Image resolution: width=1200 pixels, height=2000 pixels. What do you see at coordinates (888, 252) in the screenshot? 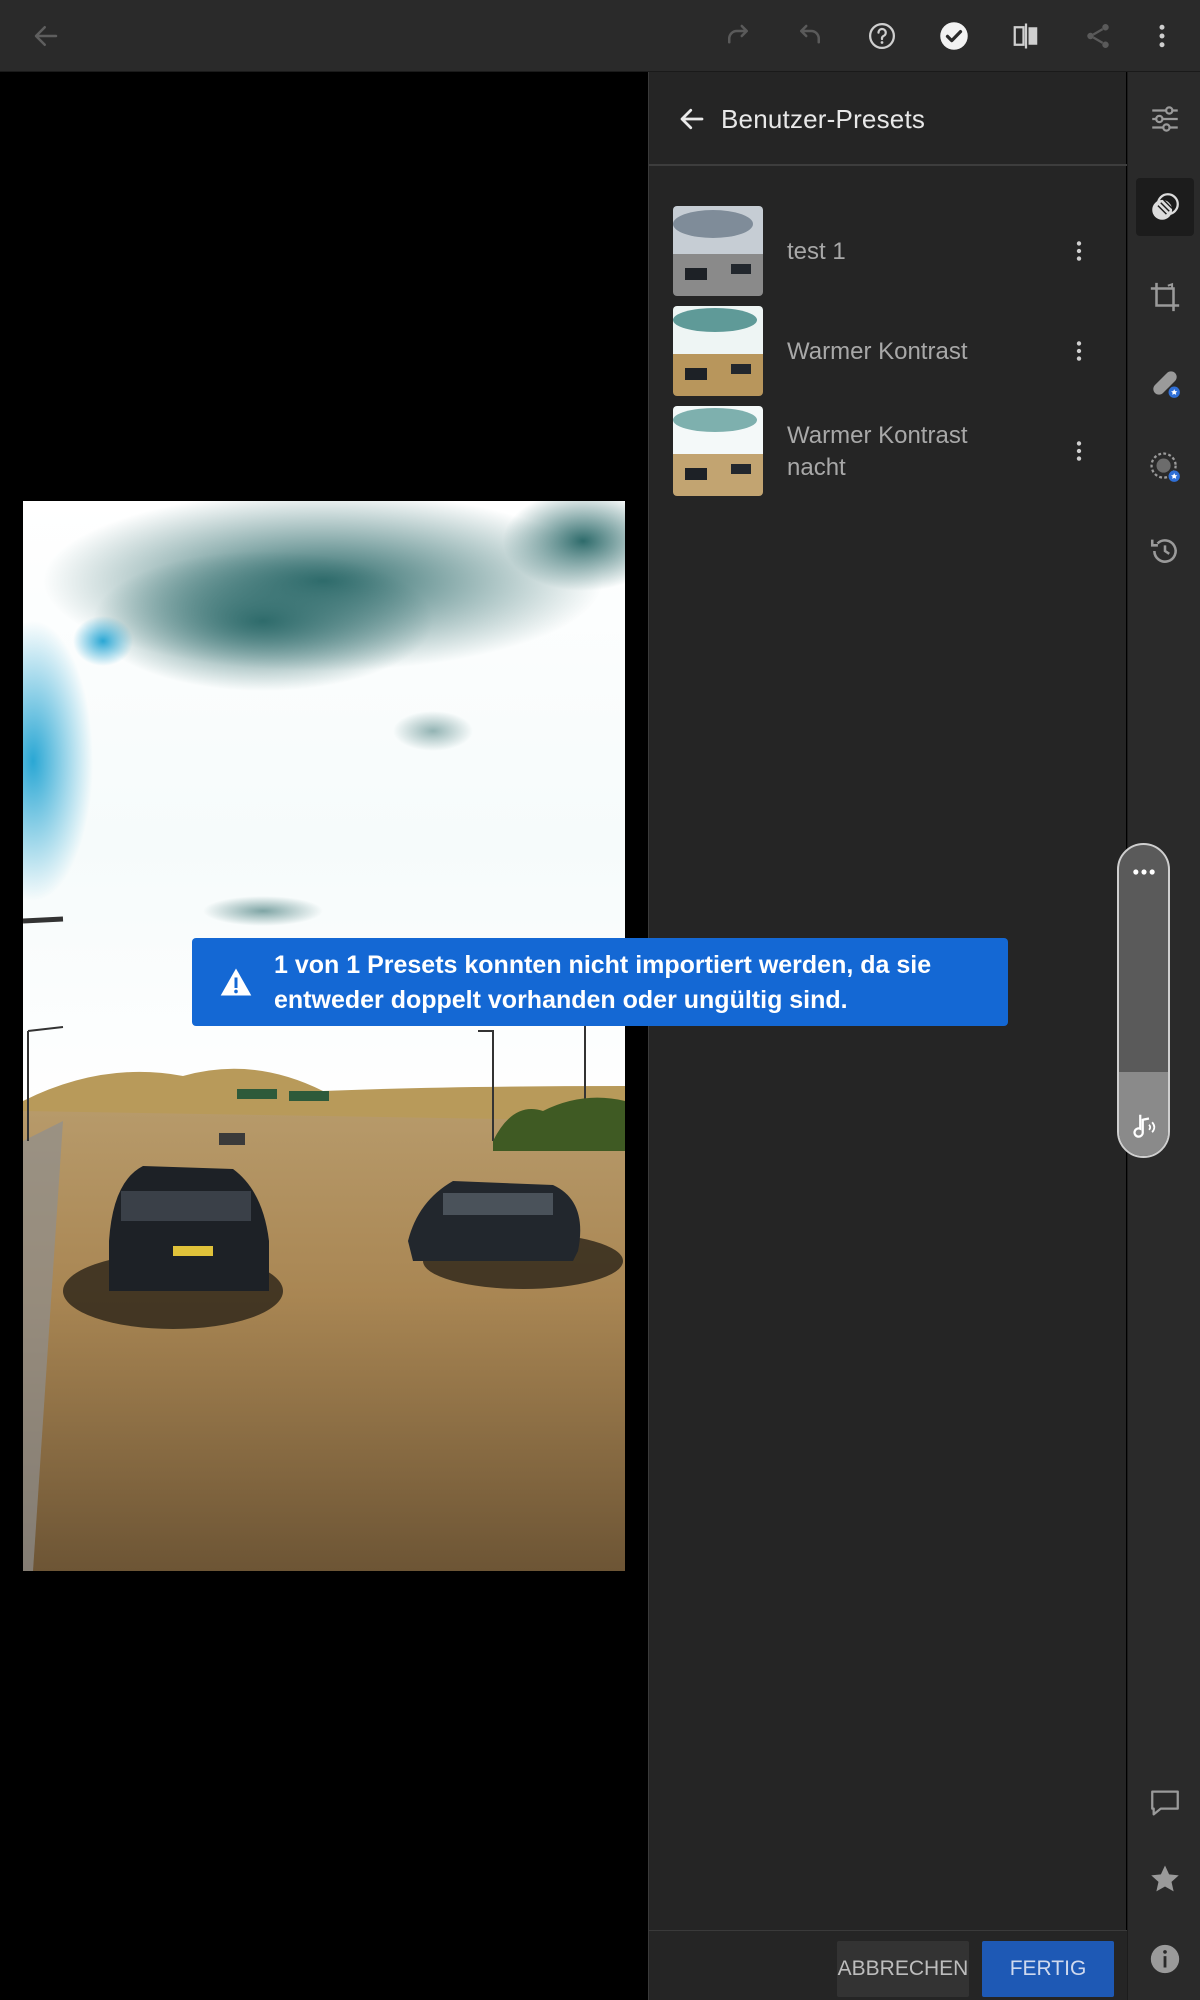
I see `preset-item-test-1: test 1` at bounding box center [888, 252].